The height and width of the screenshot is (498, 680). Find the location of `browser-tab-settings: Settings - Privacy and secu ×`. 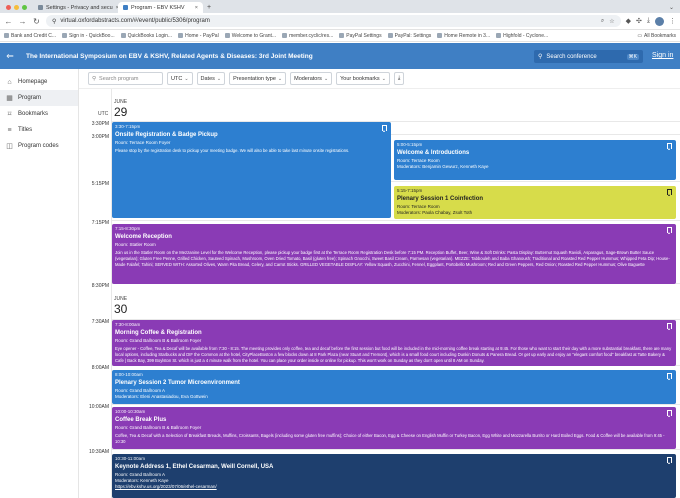

browser-tab-settings: Settings - Privacy and secu × is located at coordinates (75, 7).